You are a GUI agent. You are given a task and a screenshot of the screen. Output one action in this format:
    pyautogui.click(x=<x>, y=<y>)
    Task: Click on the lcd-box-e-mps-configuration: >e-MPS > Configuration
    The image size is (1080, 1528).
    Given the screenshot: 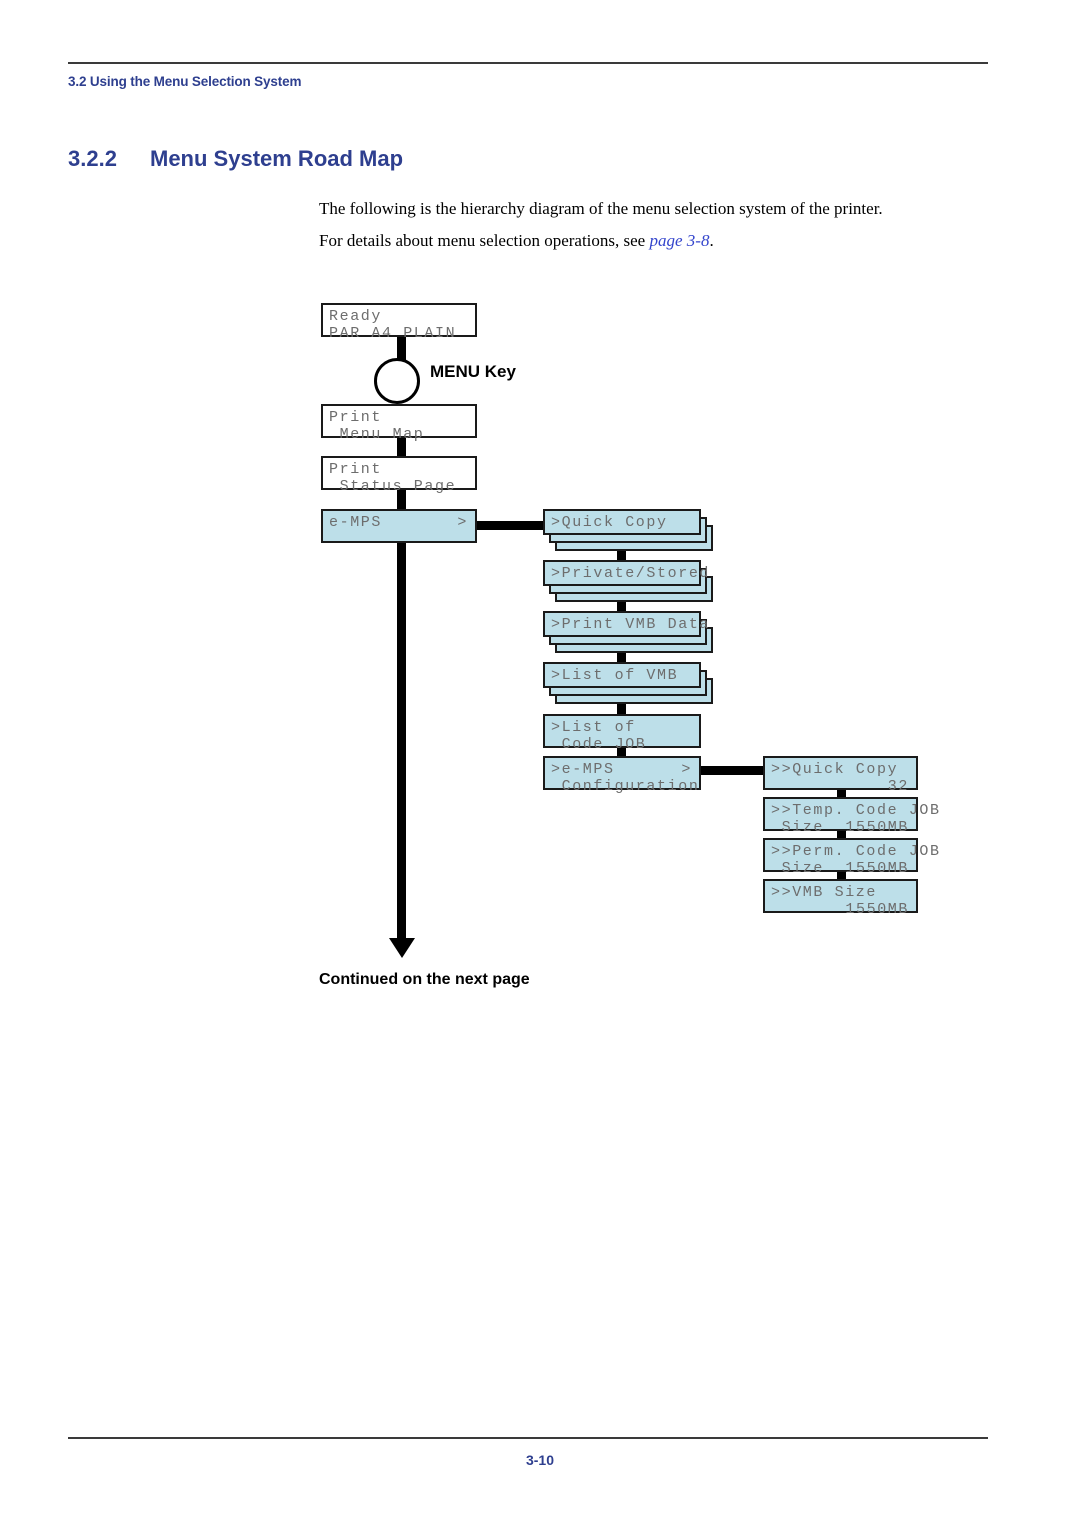 What is the action you would take?
    pyautogui.click(x=622, y=775)
    